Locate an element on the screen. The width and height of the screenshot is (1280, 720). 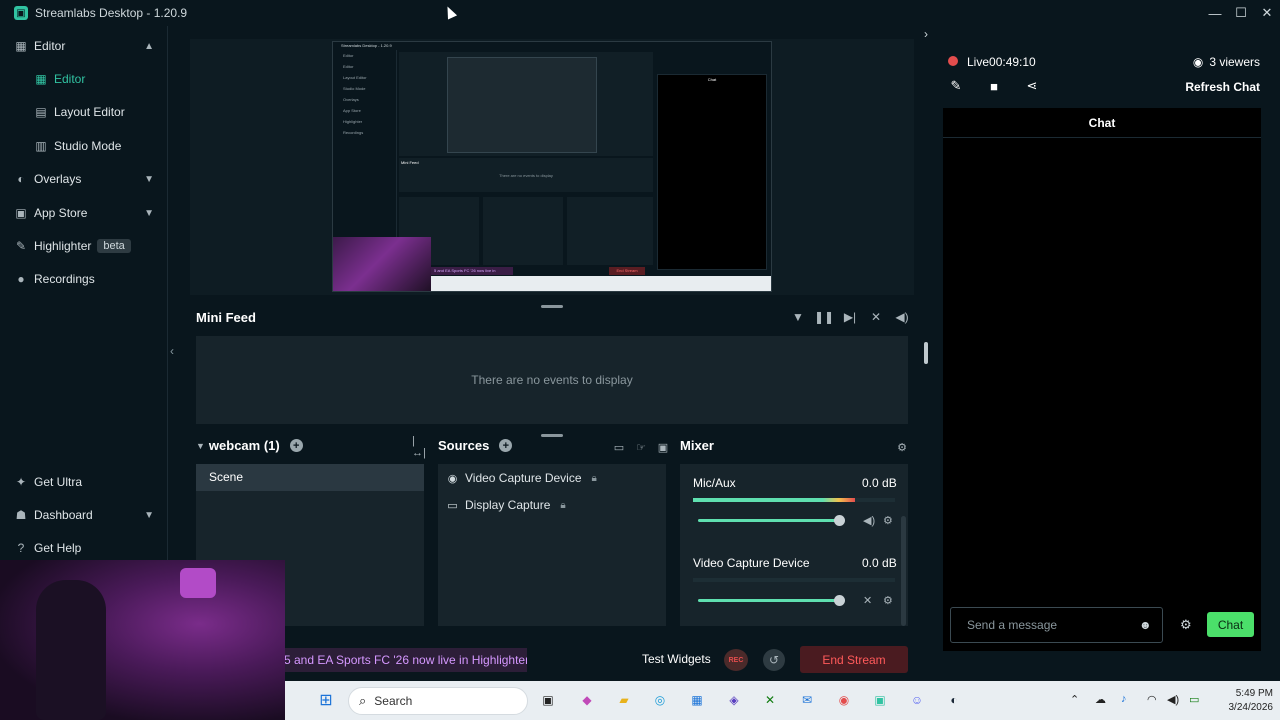
chat-send-button: Chat is located at coordinates (1230, 624).